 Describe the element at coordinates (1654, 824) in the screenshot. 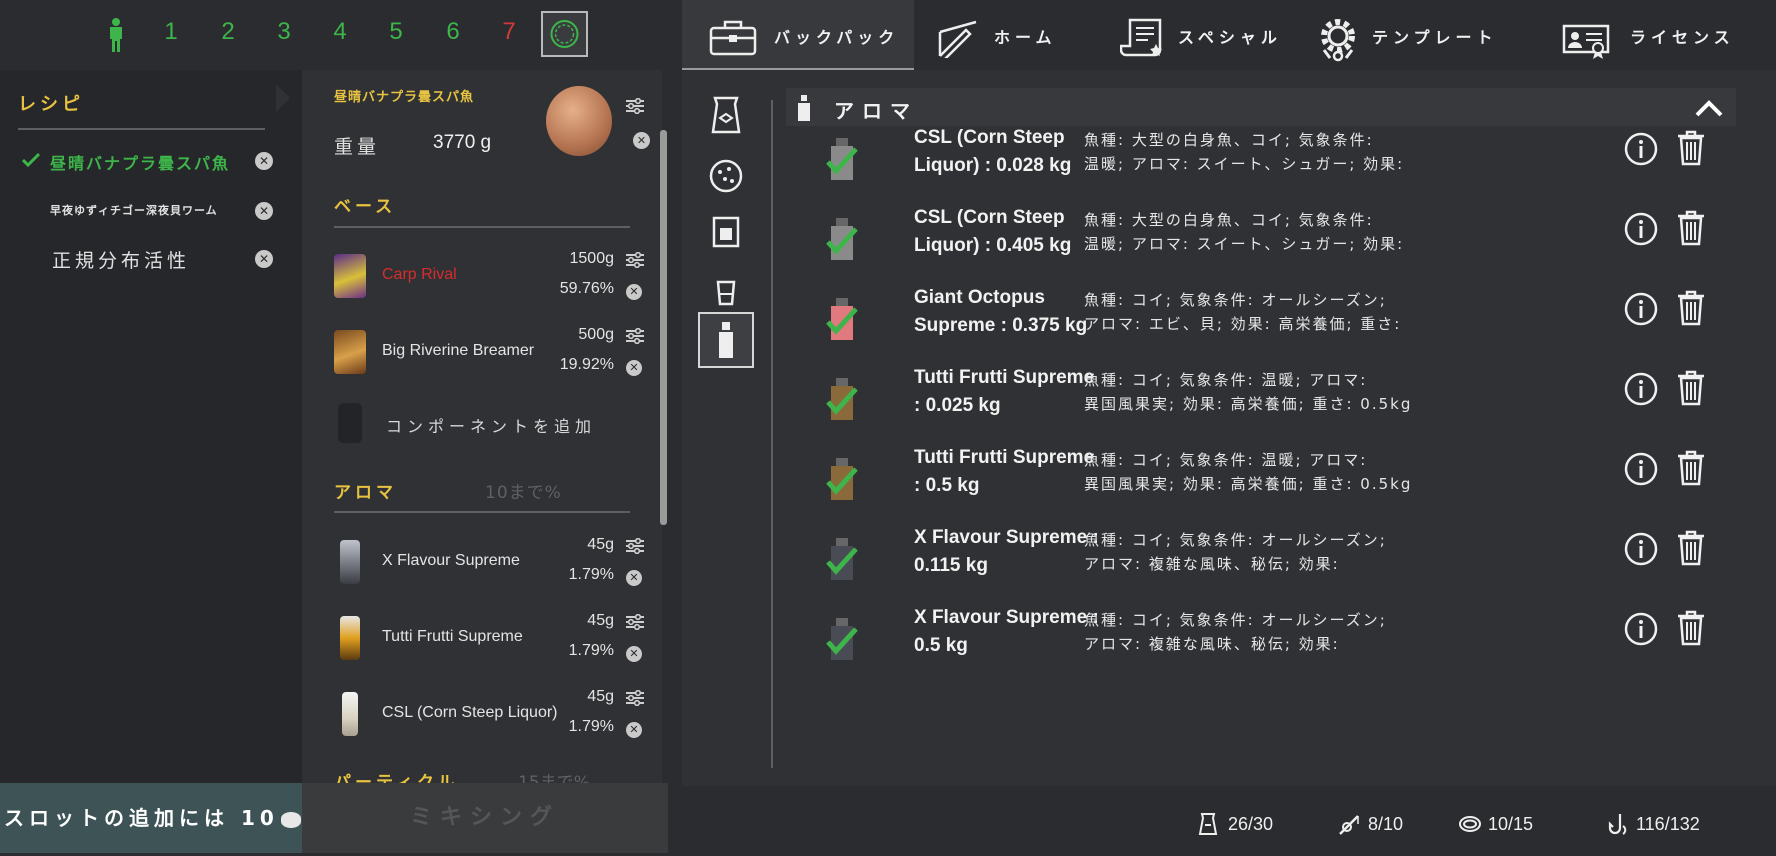

I see `hook-capacity: 116/132` at that location.